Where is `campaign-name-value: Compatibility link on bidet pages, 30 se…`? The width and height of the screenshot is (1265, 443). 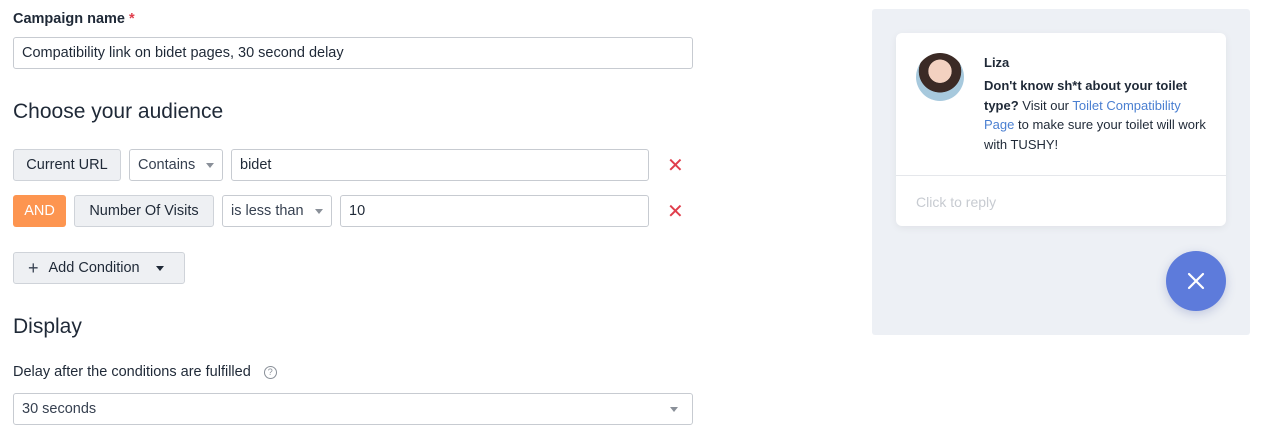 campaign-name-value: Compatibility link on bidet pages, 30 se… is located at coordinates (183, 53).